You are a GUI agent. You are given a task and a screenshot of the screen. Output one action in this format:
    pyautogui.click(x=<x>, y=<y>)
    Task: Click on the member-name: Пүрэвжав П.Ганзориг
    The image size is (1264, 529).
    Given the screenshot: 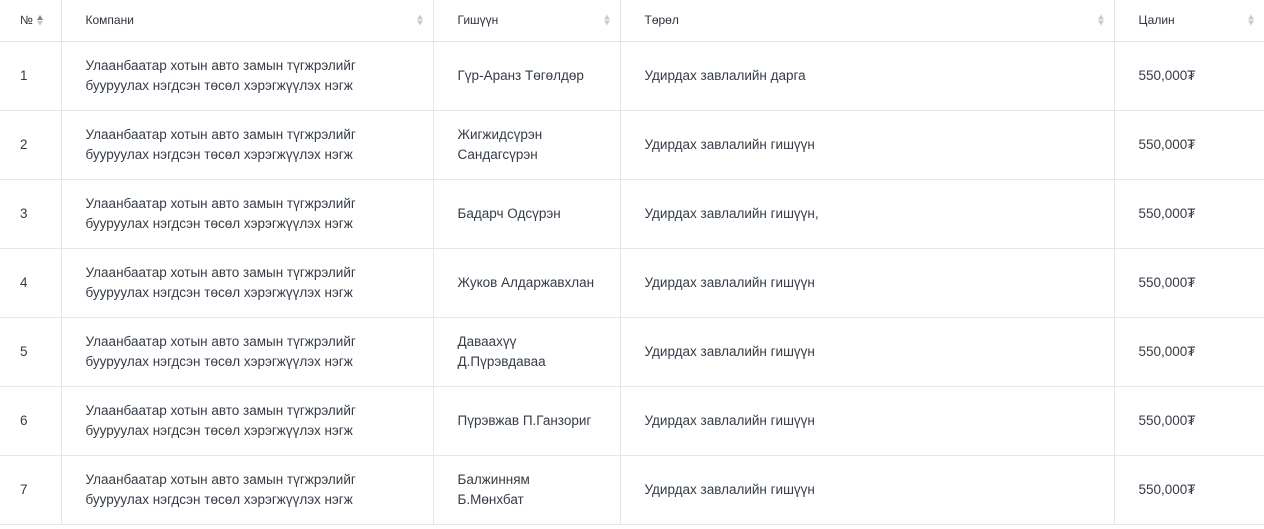 What is the action you would take?
    pyautogui.click(x=524, y=420)
    